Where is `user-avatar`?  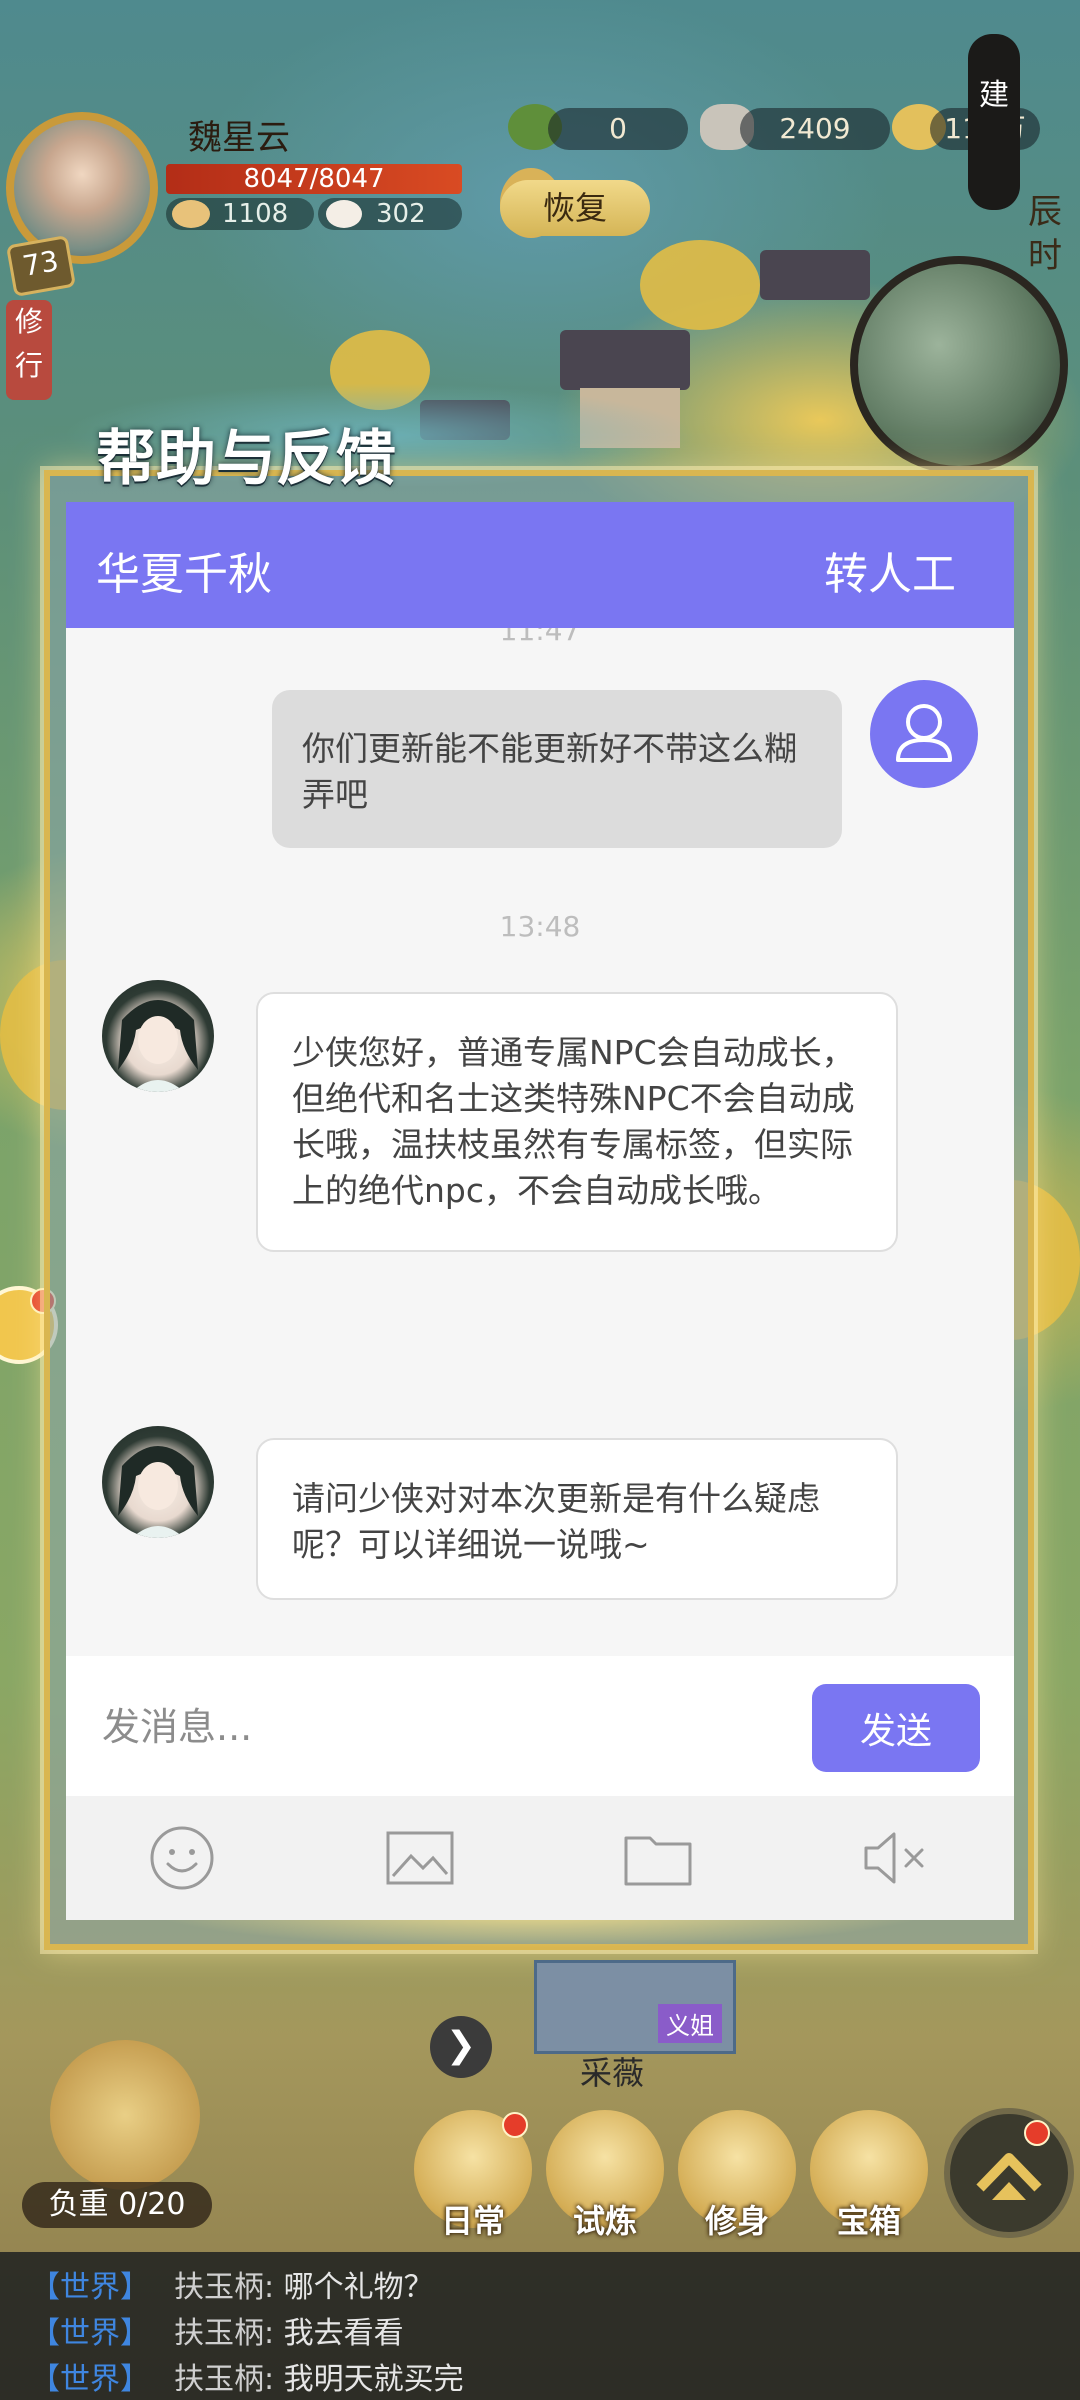 user-avatar is located at coordinates (924, 734).